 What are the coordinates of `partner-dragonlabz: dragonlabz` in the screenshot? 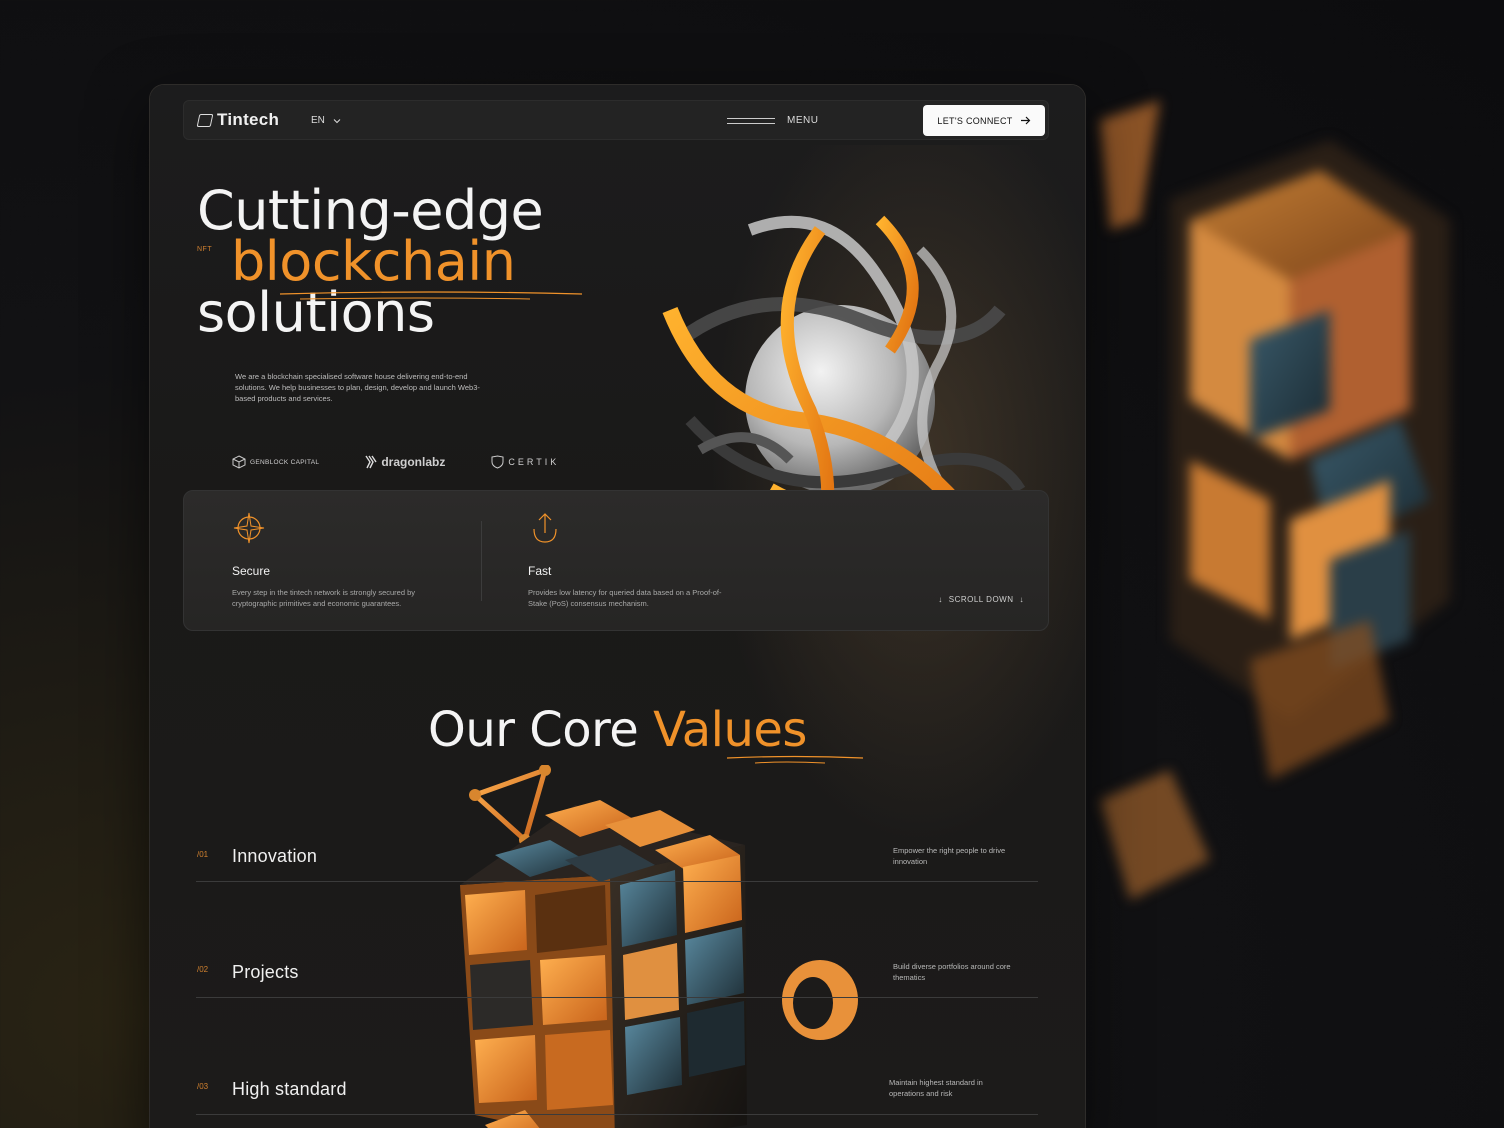 It's located at (405, 462).